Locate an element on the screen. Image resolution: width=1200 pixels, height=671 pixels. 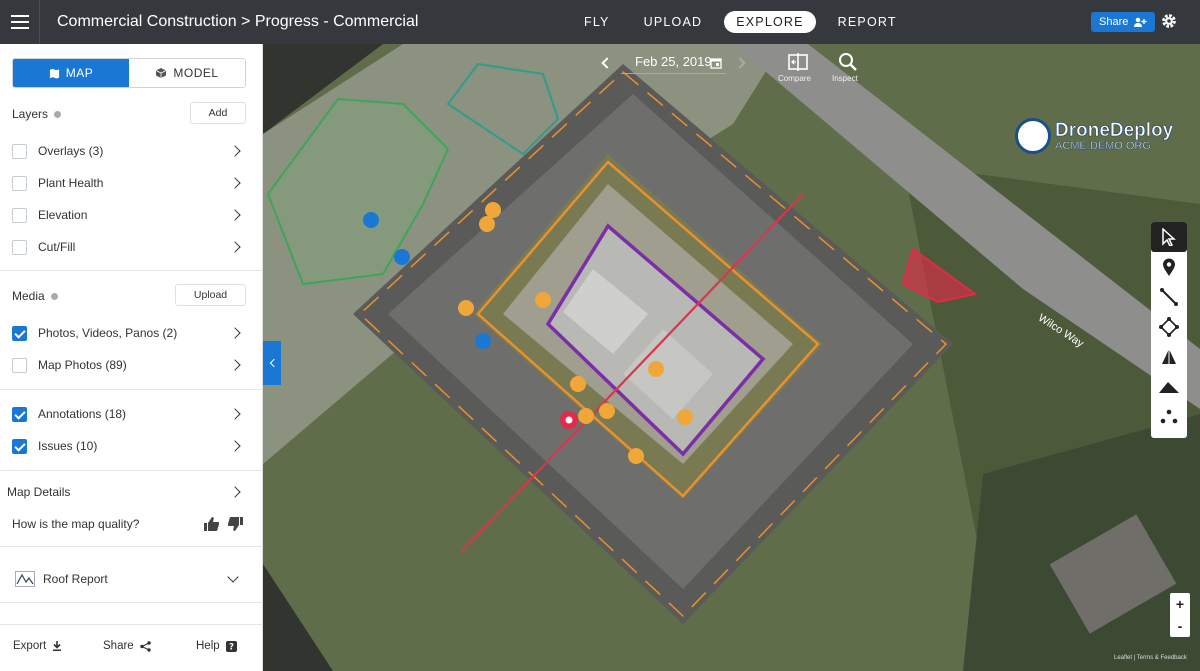
nav-fly: FLY is located at coordinates (597, 22).